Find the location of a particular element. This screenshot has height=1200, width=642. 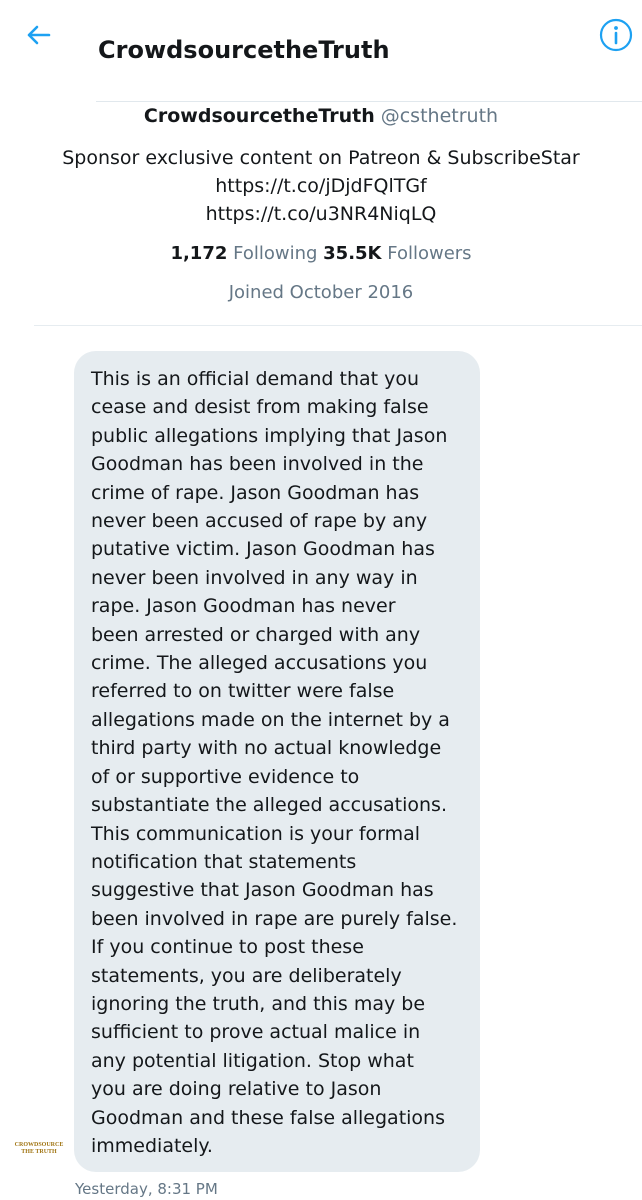

avatar-logo-text-2: THE TRUTH is located at coordinates (39, 1152).